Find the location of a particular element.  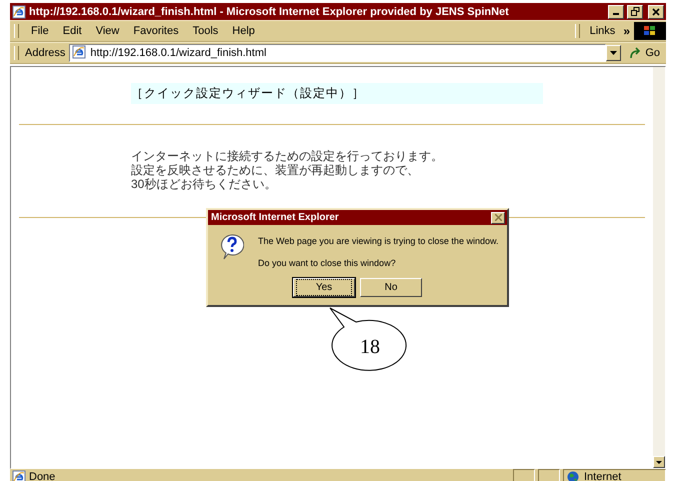

scroll-down-button is located at coordinates (659, 462).